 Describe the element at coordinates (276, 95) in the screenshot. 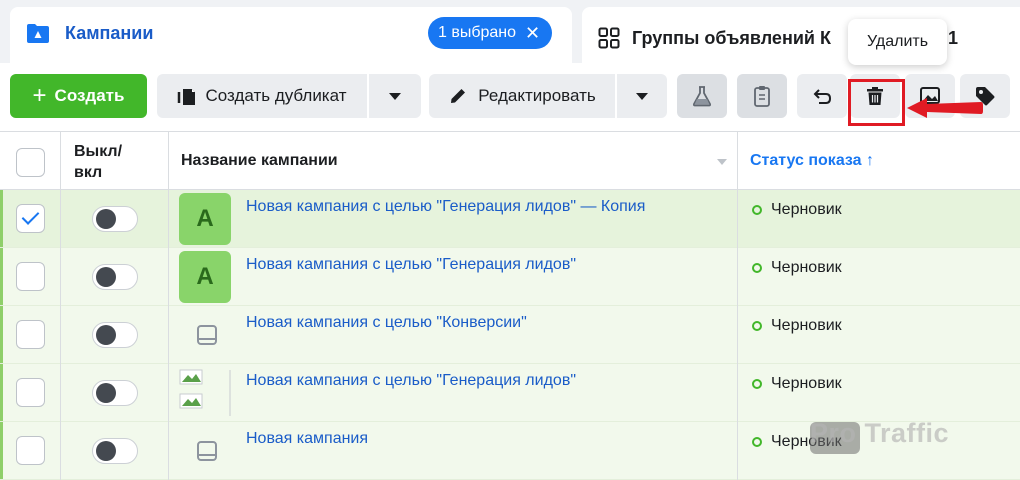

I see `duplicate-button-label: Создать дубликат` at that location.